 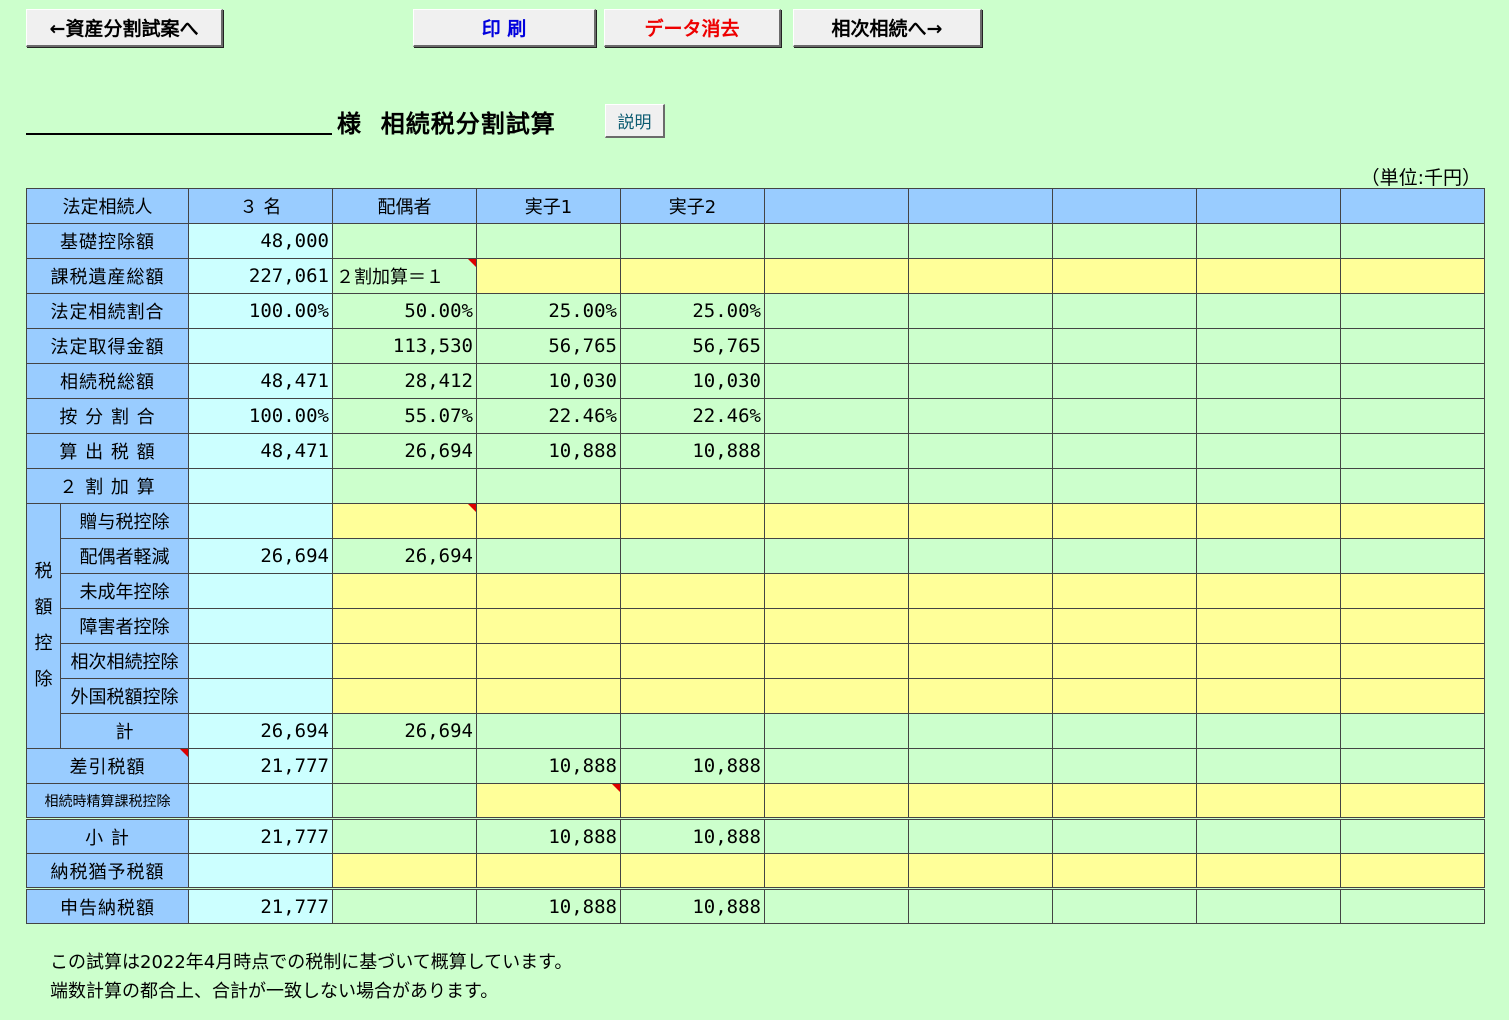 I want to click on header-heir-col: 実子2, so click(x=692, y=206).